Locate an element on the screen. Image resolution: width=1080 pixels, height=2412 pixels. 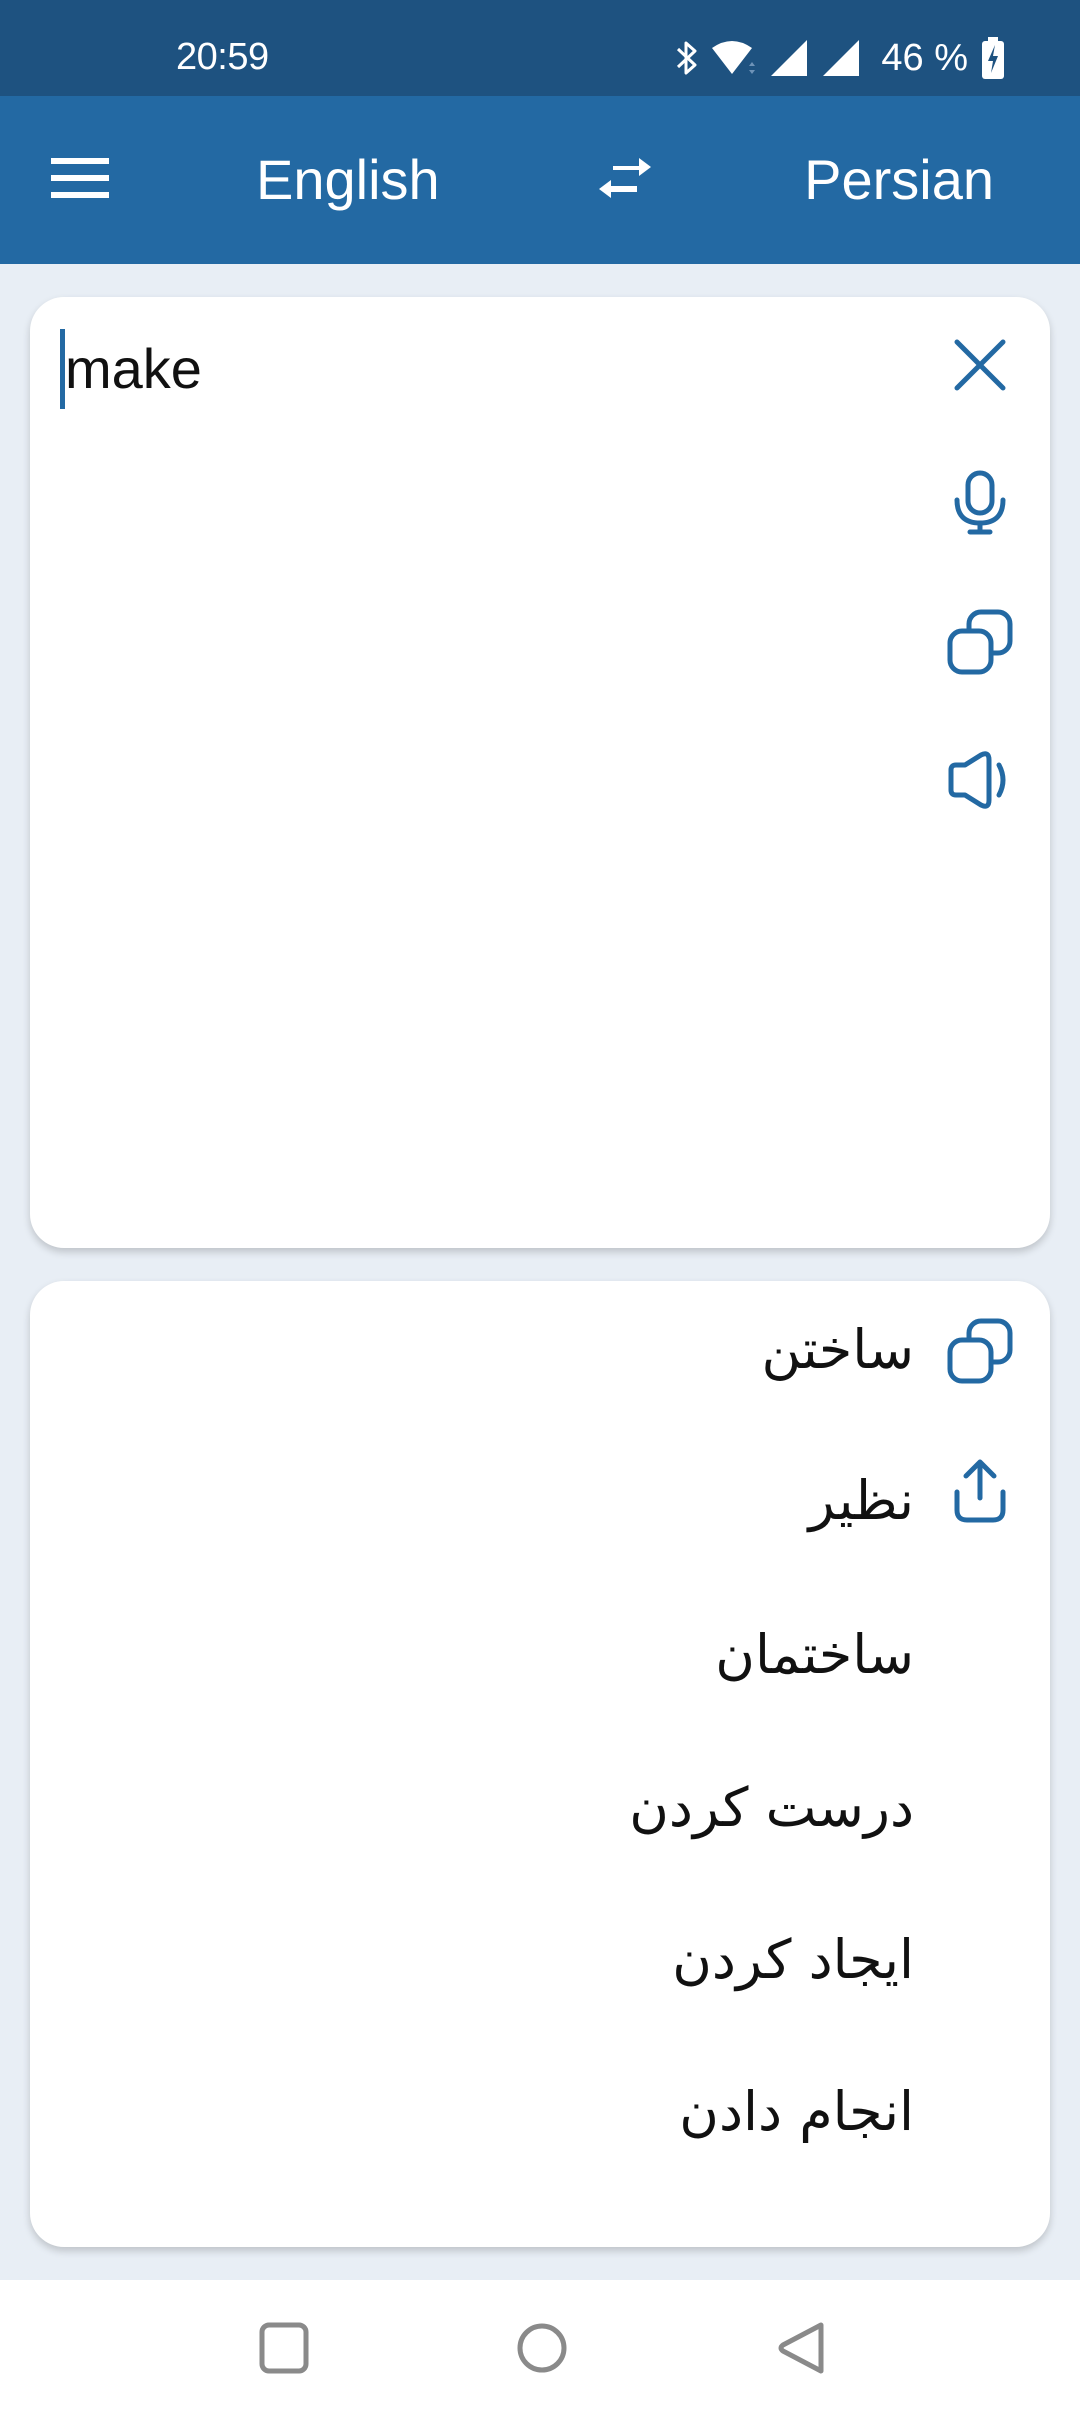
copy-source-button is located at coordinates (980, 642).